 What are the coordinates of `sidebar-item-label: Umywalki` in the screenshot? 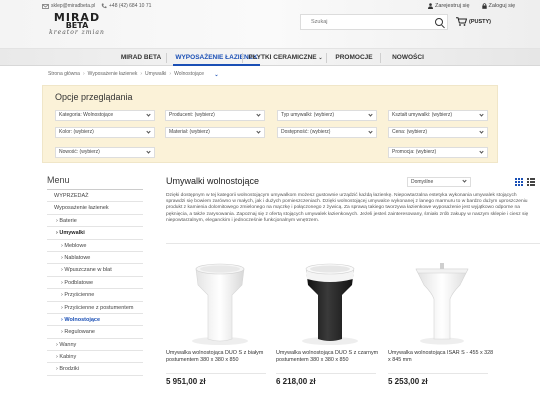 It's located at (72, 233).